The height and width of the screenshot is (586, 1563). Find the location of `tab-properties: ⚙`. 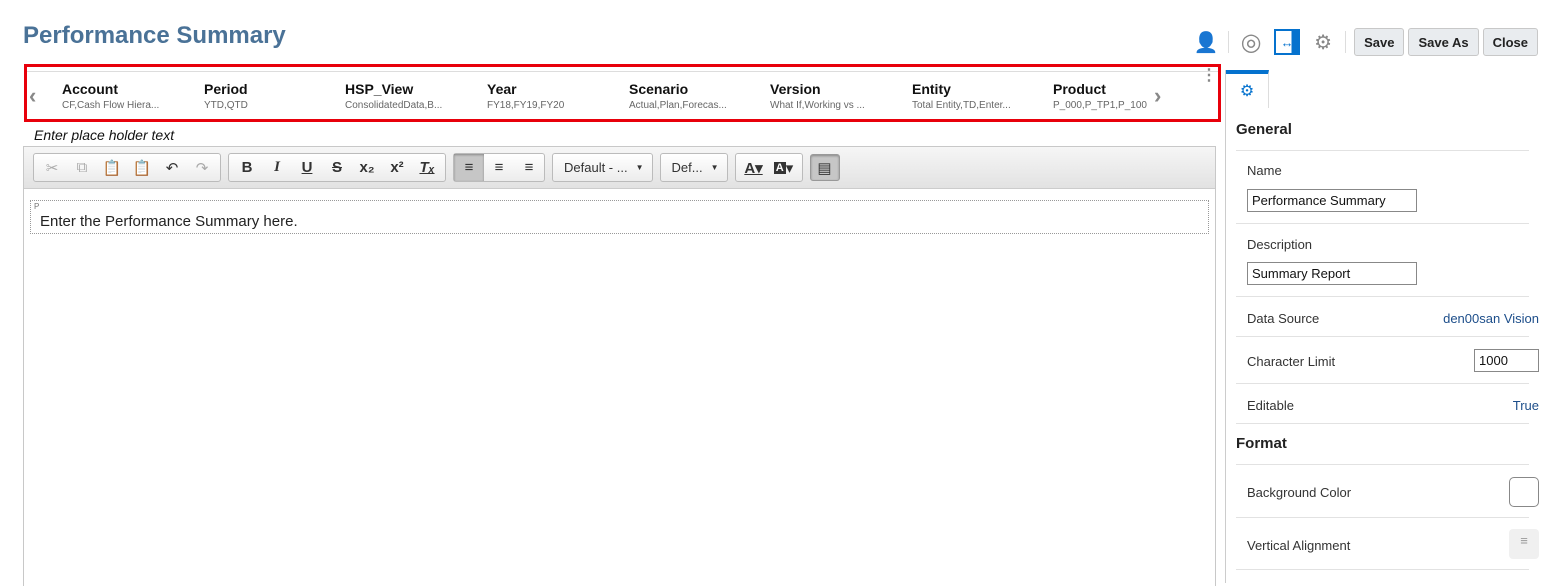

tab-properties: ⚙ is located at coordinates (1247, 89).